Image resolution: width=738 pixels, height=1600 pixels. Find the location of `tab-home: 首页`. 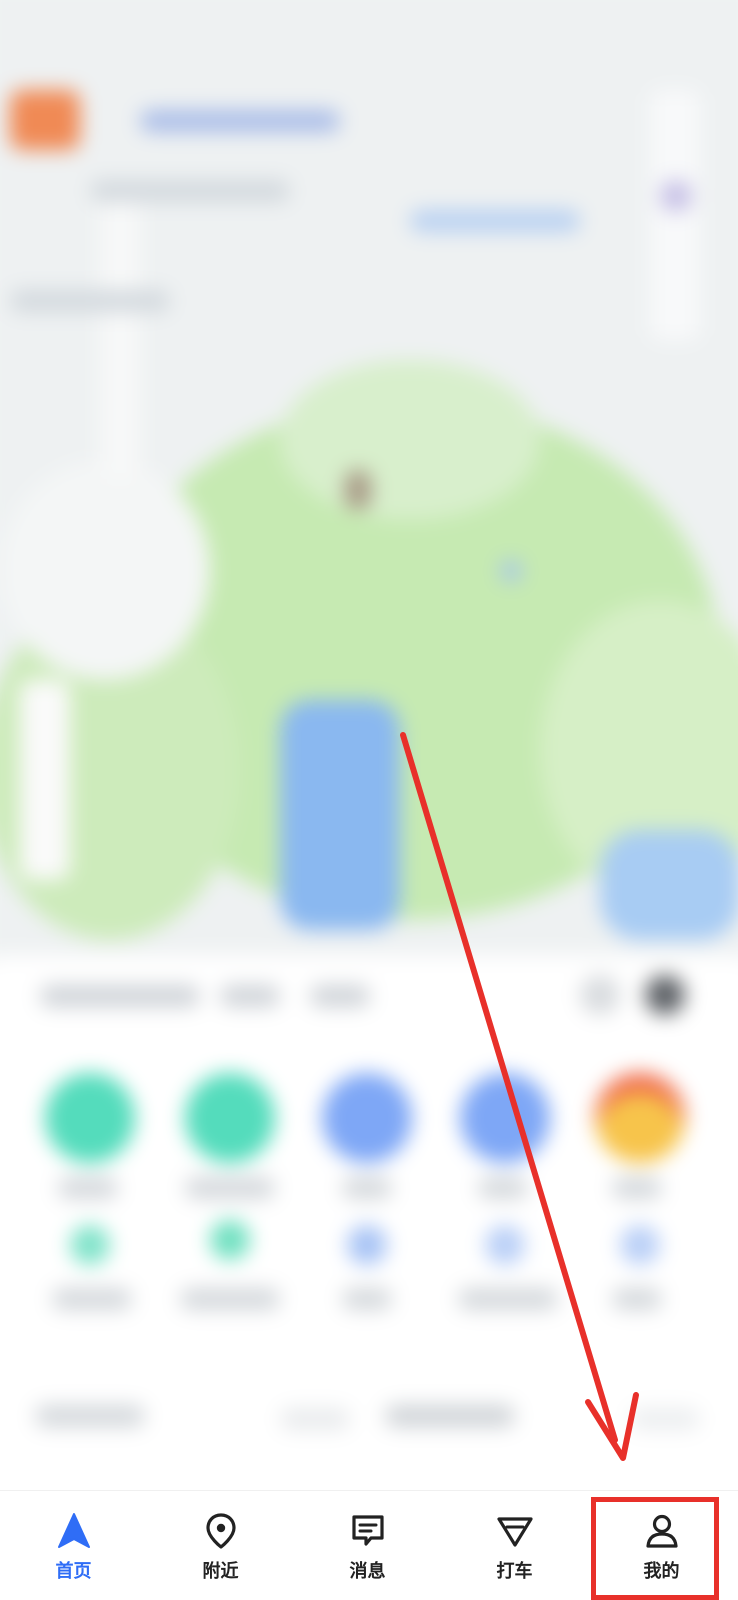

tab-home: 首页 is located at coordinates (73, 1545).